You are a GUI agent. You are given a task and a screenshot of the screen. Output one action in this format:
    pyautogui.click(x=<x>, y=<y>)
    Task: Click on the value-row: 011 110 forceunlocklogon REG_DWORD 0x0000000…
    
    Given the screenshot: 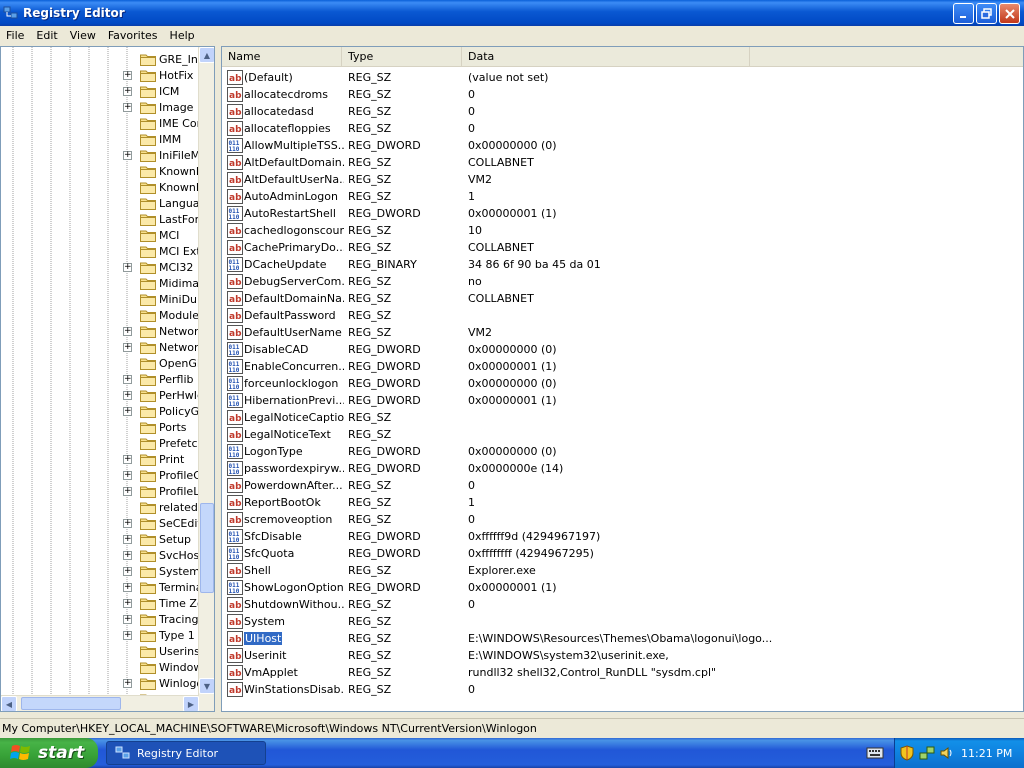 What is the action you would take?
    pyautogui.click(x=622, y=383)
    